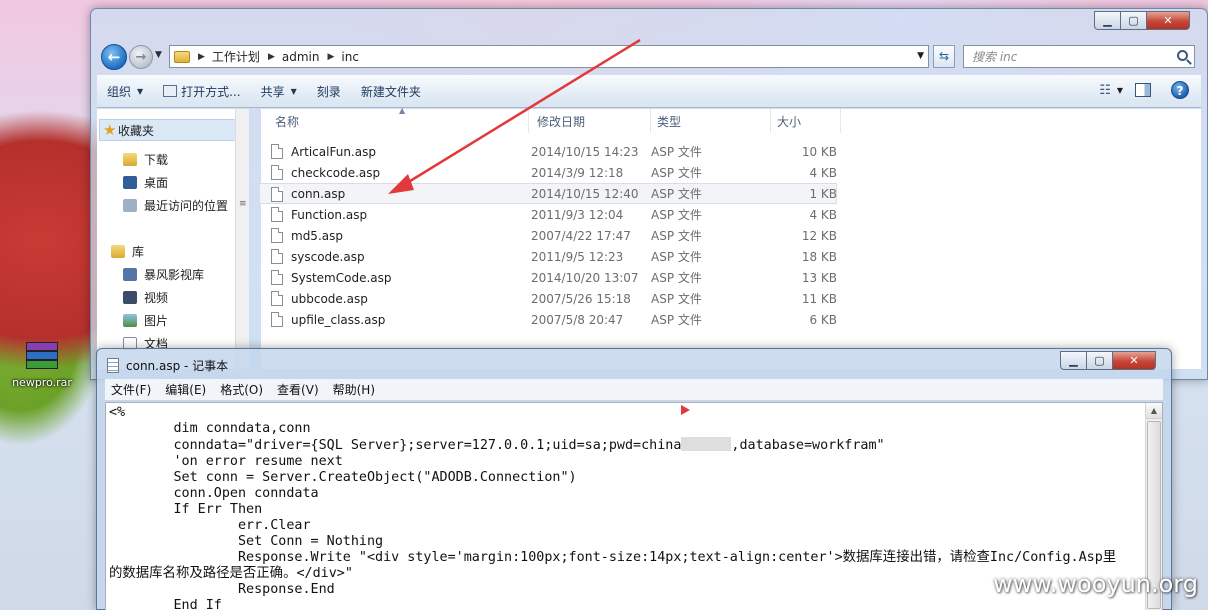  I want to click on asp-file-icon, so click(277, 235).